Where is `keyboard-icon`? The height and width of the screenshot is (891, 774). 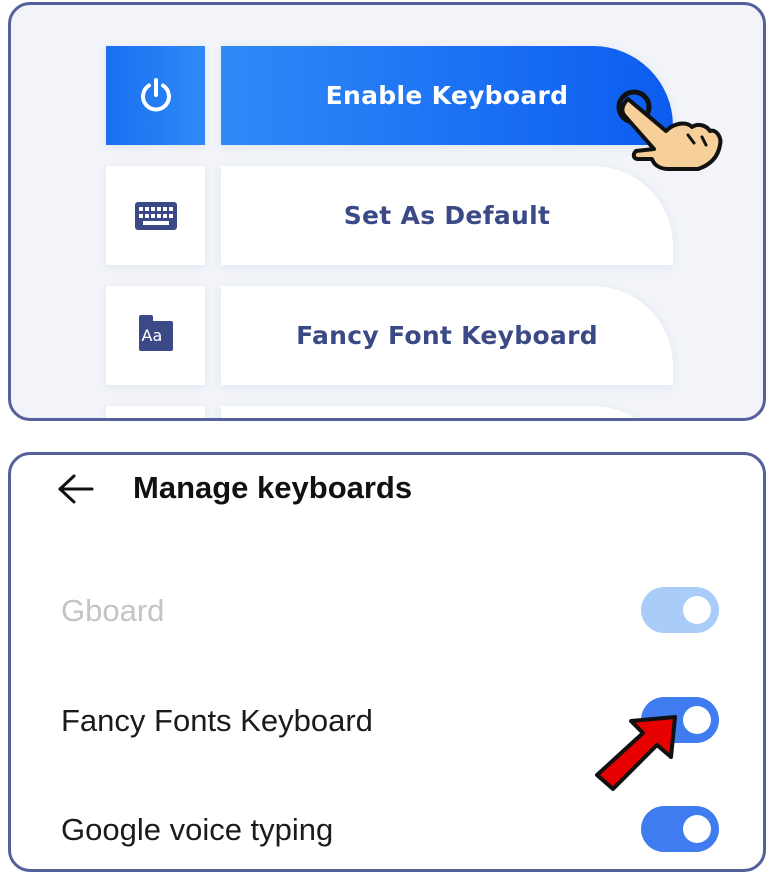
keyboard-icon is located at coordinates (155, 215).